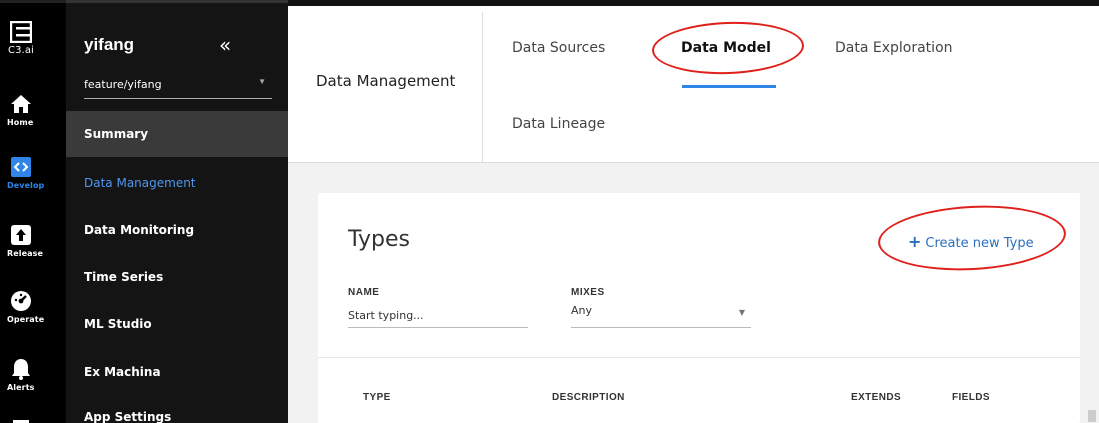  What do you see at coordinates (729, 86) in the screenshot?
I see `active-tab-indicator` at bounding box center [729, 86].